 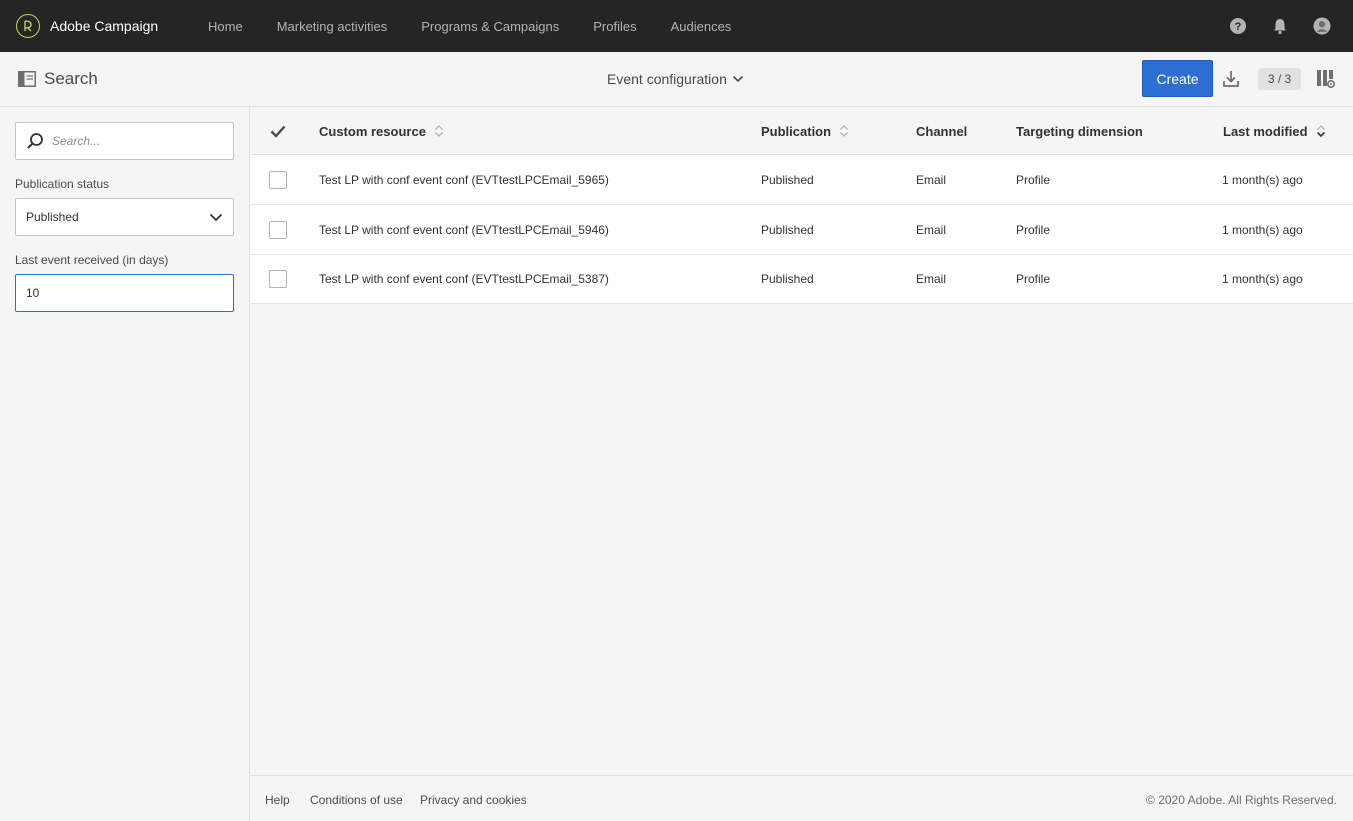 What do you see at coordinates (137, 141) in the screenshot?
I see `search-input` at bounding box center [137, 141].